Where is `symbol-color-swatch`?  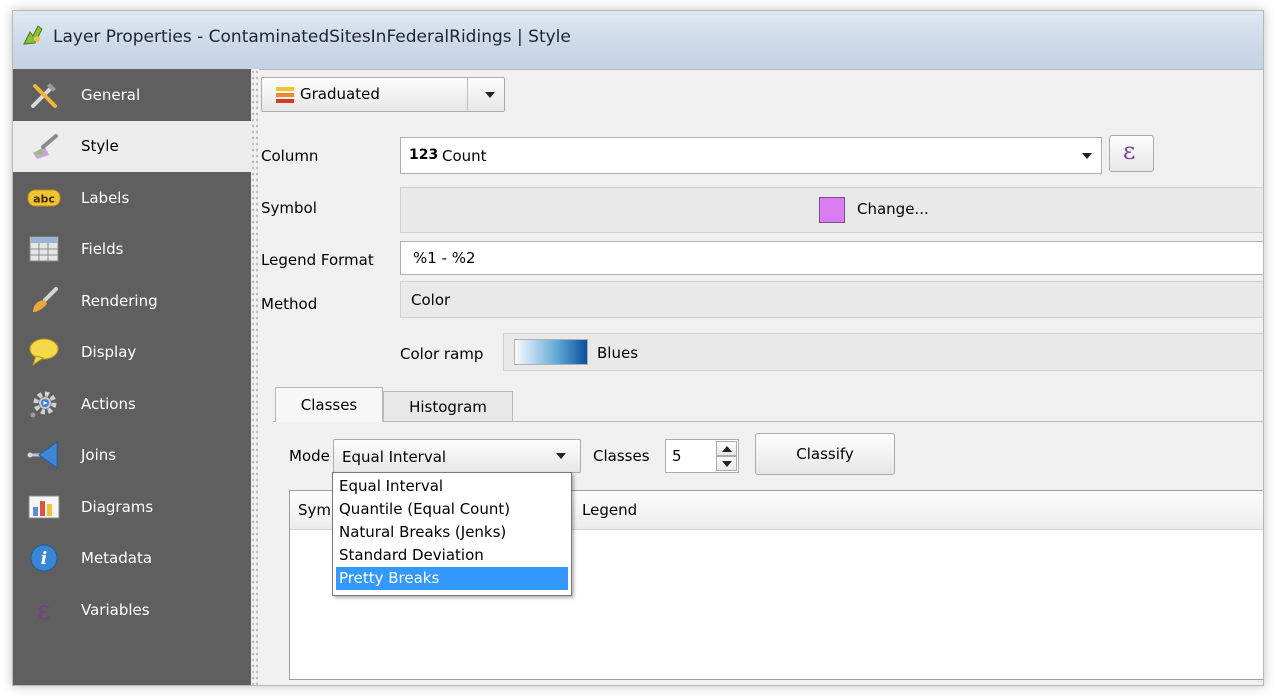
symbol-color-swatch is located at coordinates (832, 210).